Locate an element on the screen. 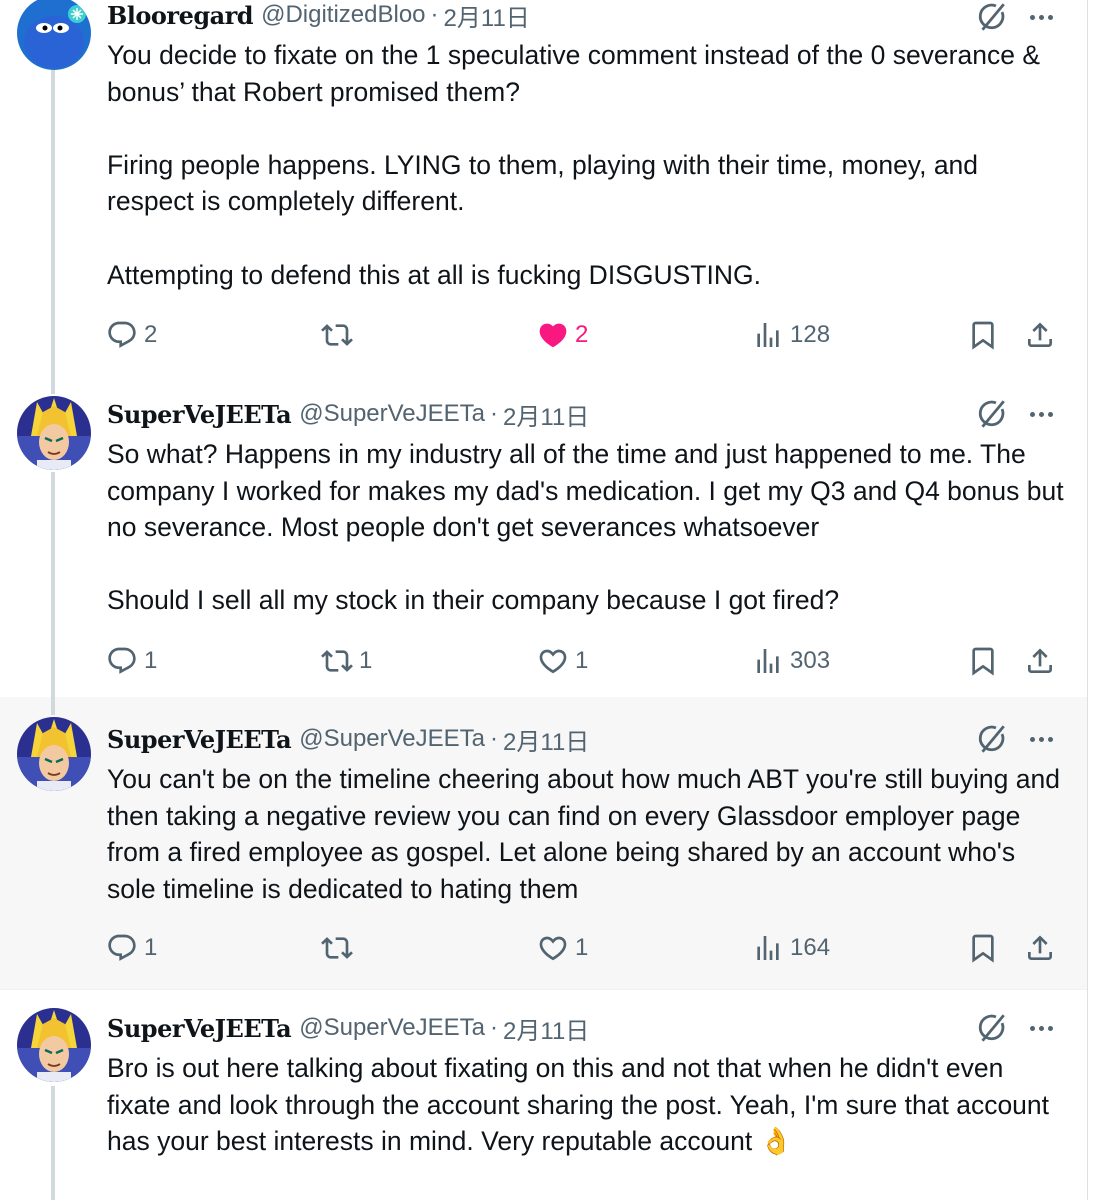  heart-filled-icon is located at coordinates (553, 335).